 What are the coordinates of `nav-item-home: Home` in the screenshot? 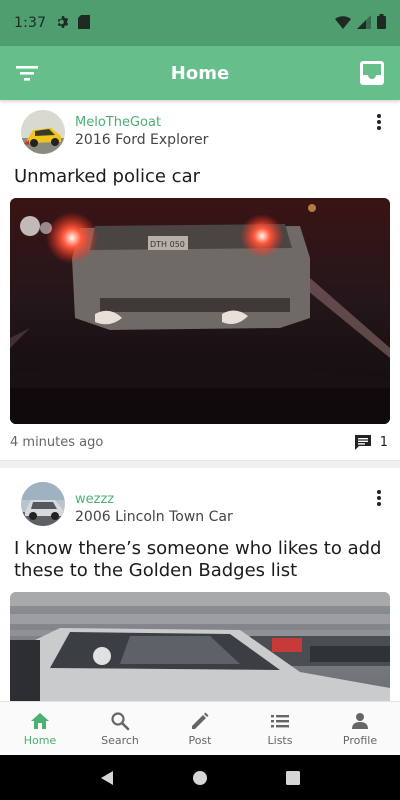 It's located at (40, 728).